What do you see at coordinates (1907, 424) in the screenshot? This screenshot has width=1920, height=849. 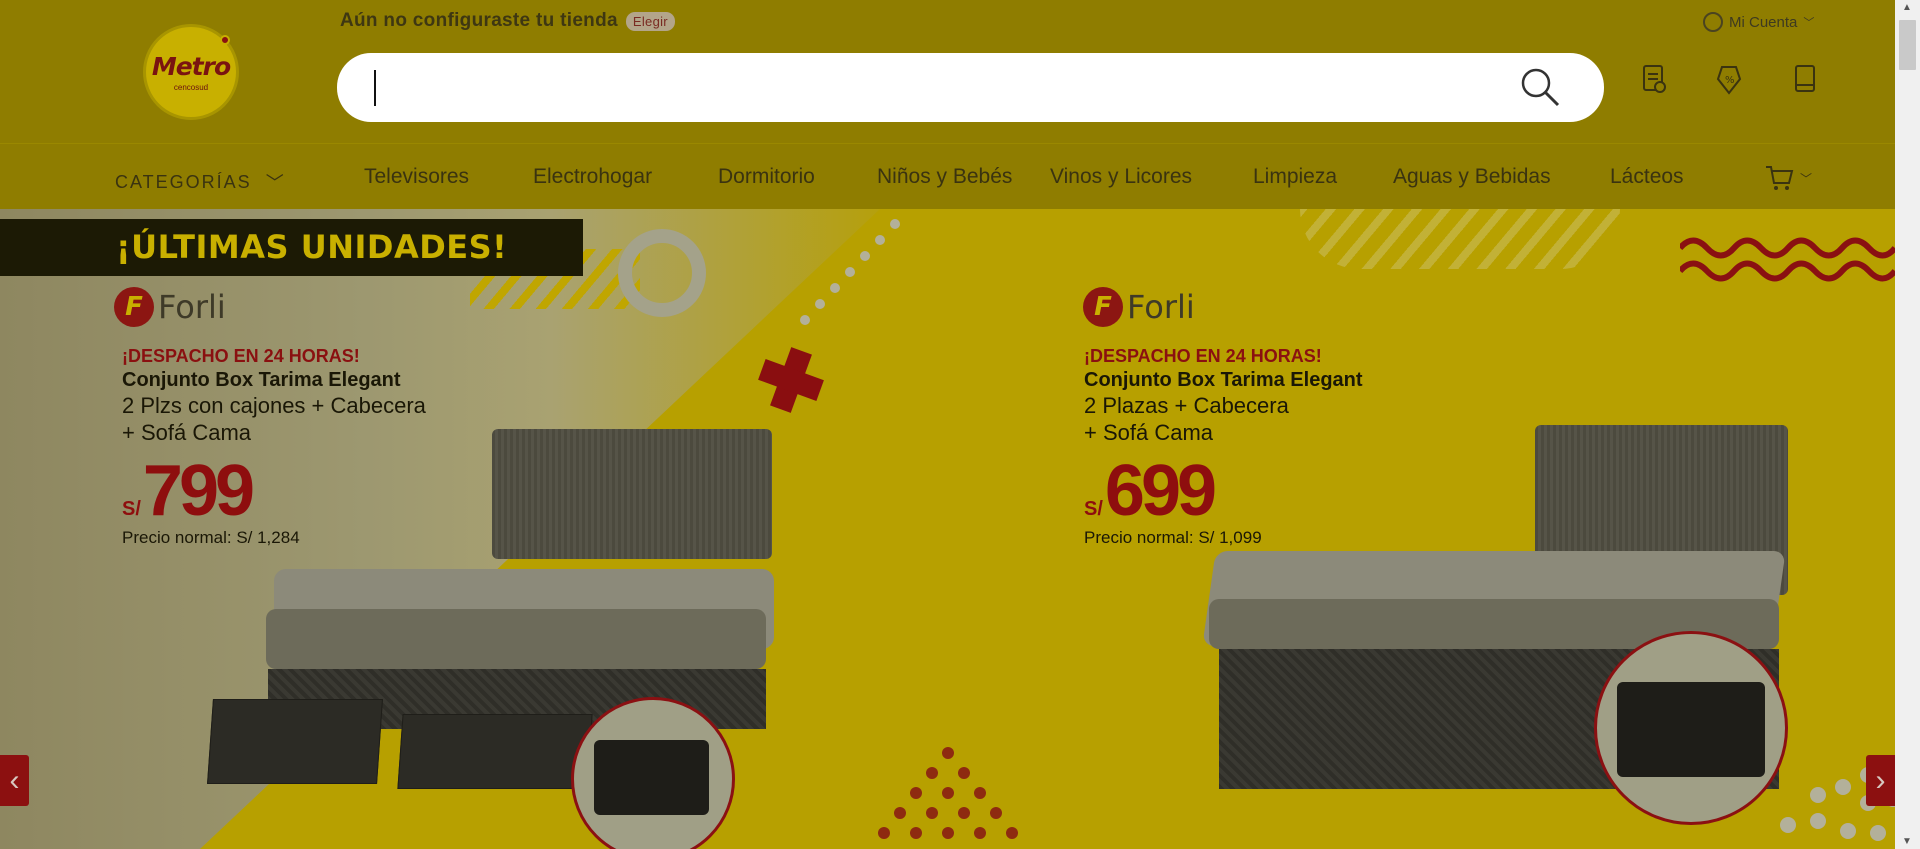 I see `page-scrollbar: ▲ ▼` at bounding box center [1907, 424].